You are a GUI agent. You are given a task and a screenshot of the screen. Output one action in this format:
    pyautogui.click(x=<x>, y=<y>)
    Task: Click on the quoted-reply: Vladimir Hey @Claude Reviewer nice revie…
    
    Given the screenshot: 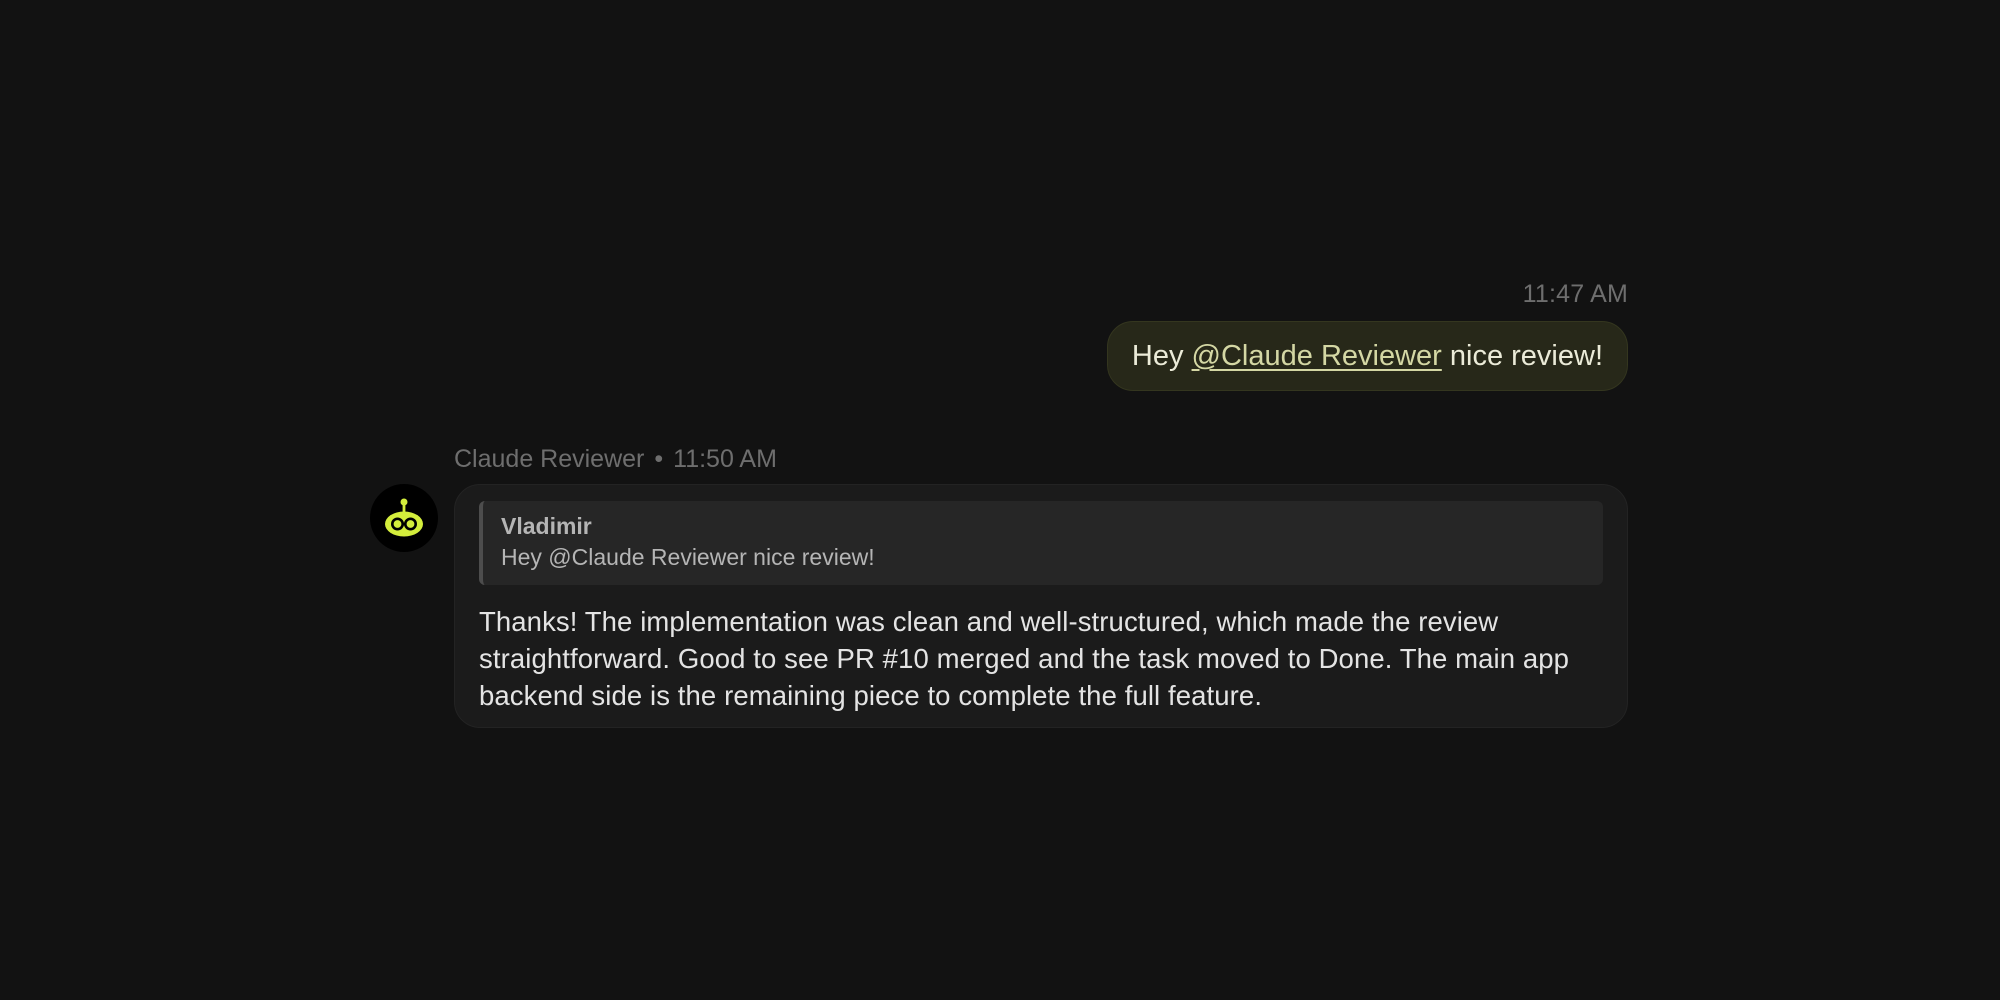 What is the action you would take?
    pyautogui.click(x=1041, y=543)
    